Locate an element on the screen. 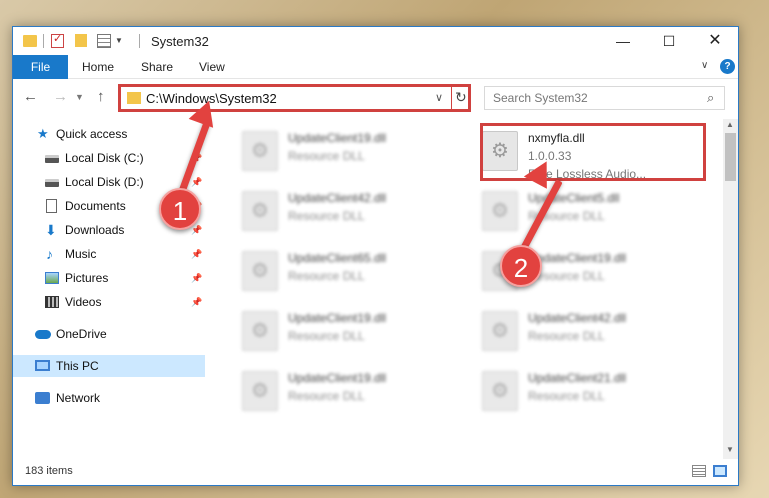 The image size is (769, 498). file-name: UpdateClient5.dll is located at coordinates (574, 198).